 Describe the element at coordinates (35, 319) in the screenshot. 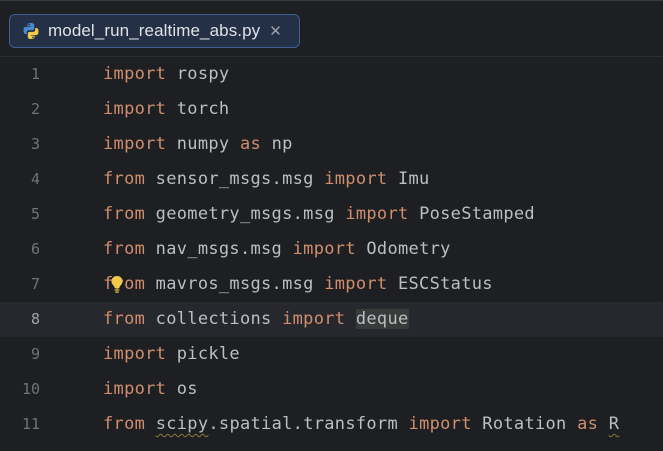

I see `line-number: 8` at that location.